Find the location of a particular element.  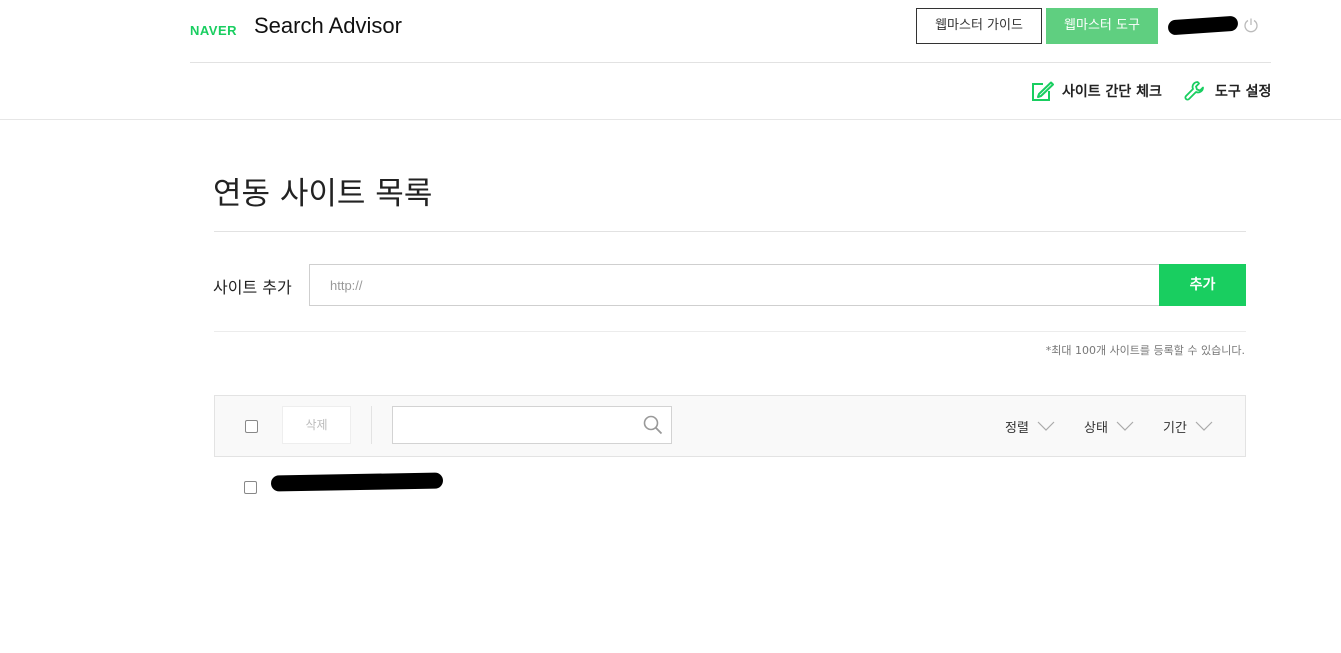

site-url-link-redacted is located at coordinates (357, 482).